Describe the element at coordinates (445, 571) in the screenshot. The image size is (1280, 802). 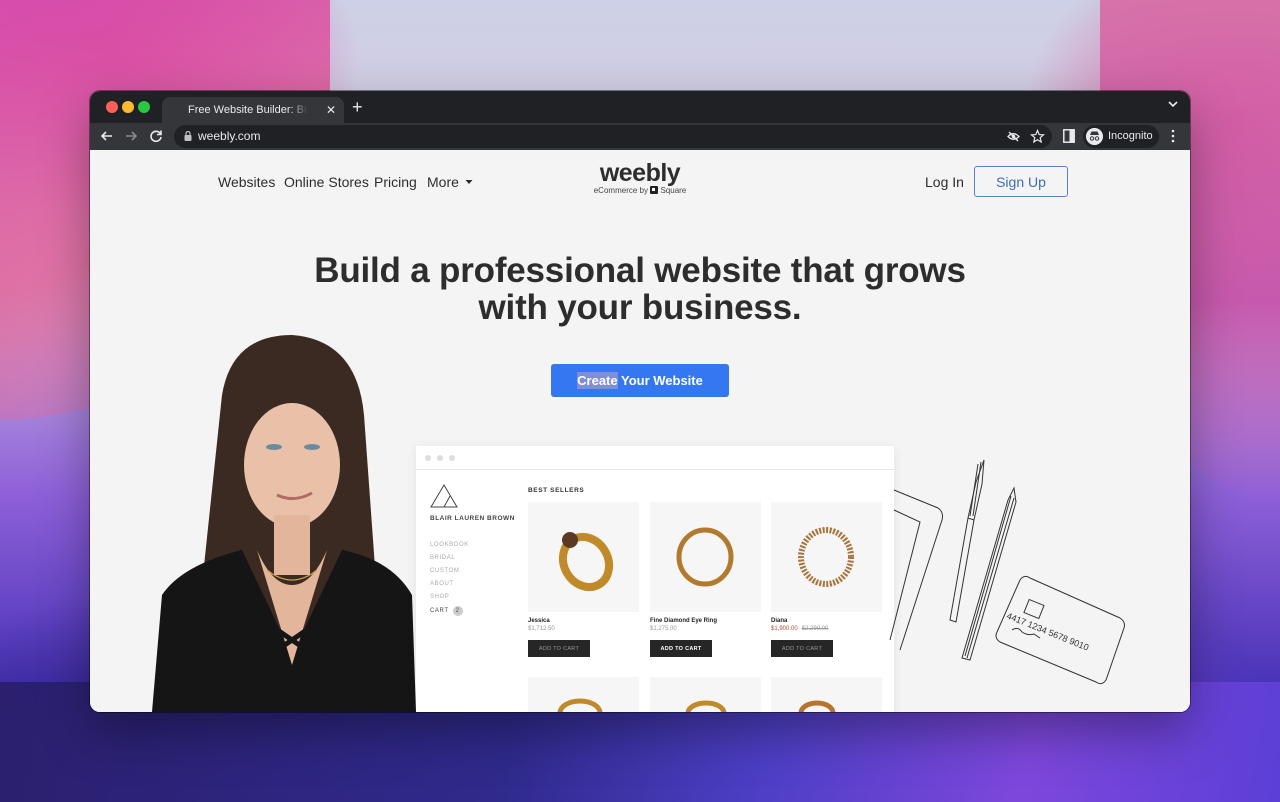
I see `mockup-nav-custom: CUSTOM` at that location.